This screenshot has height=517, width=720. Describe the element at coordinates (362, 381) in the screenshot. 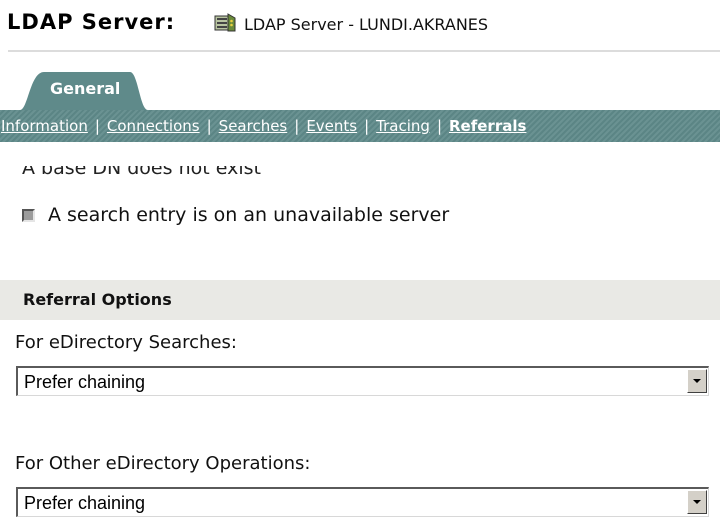

I see `edirectory-searches-select: Prefer chaining` at that location.